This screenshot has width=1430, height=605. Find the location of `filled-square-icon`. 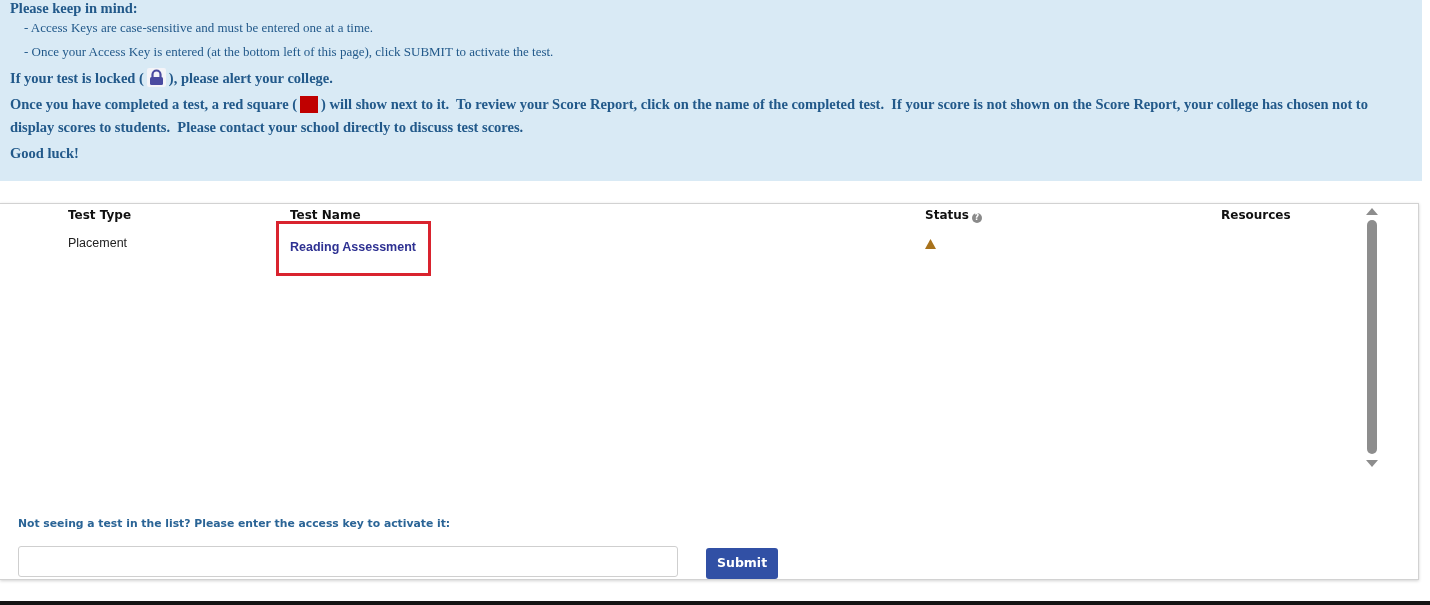

filled-square-icon is located at coordinates (309, 104).